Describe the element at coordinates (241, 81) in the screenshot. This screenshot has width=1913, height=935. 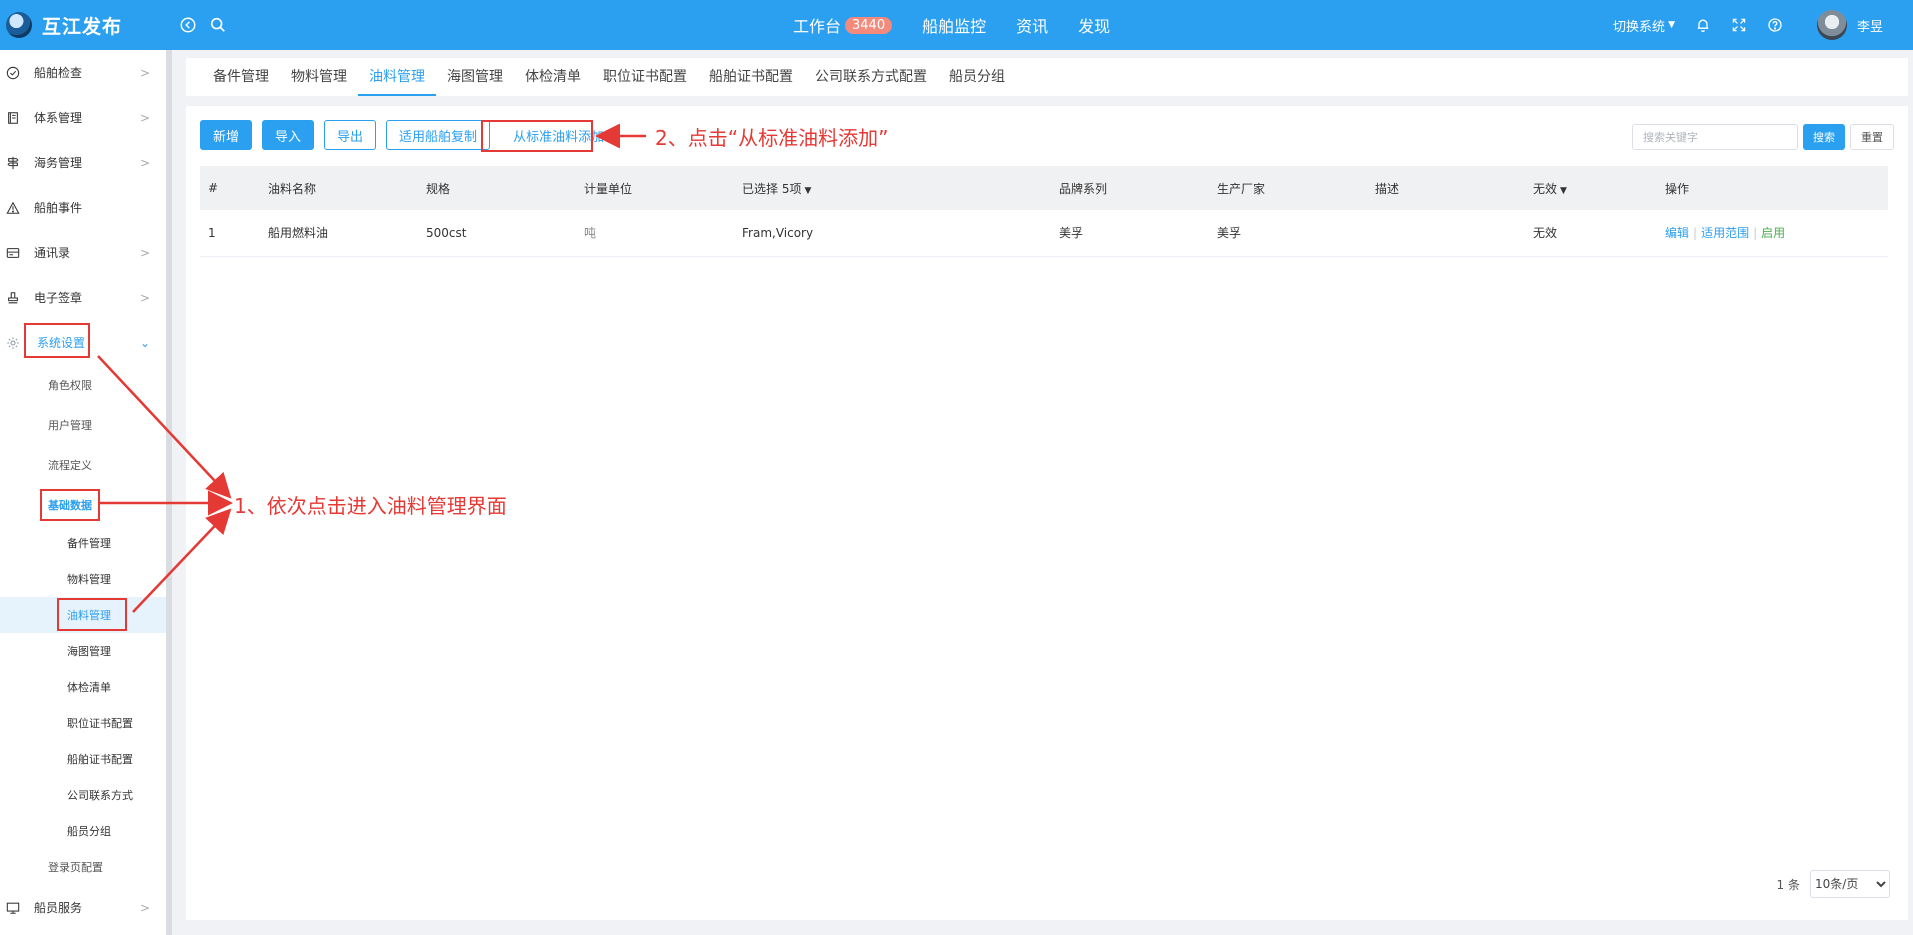
I see `tab-spare-parts: 备件管理` at that location.